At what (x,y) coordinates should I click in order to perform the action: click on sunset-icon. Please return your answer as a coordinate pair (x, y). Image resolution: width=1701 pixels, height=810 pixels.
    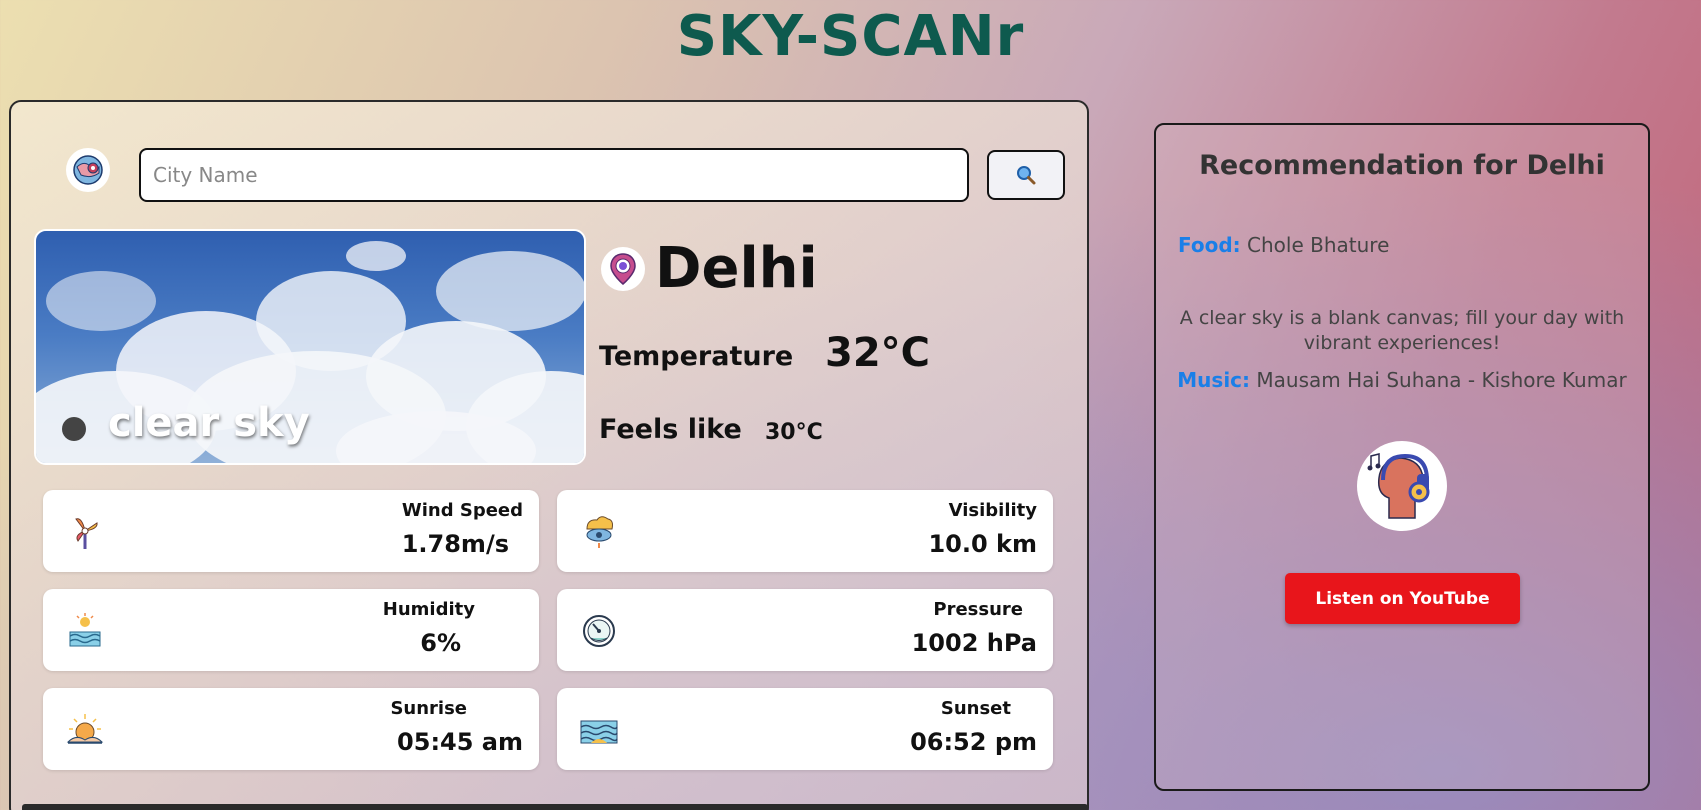
    Looking at the image, I should click on (599, 730).